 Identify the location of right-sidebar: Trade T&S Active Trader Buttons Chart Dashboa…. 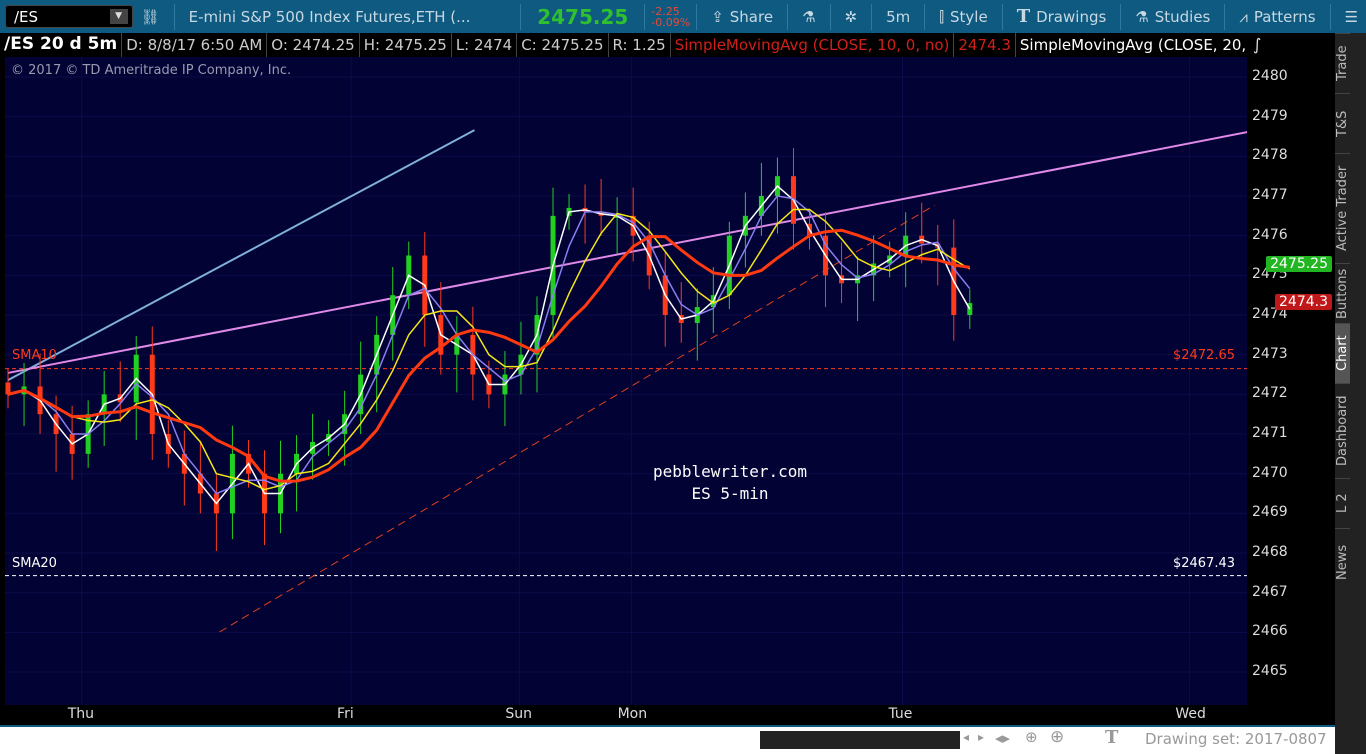
(1350, 393).